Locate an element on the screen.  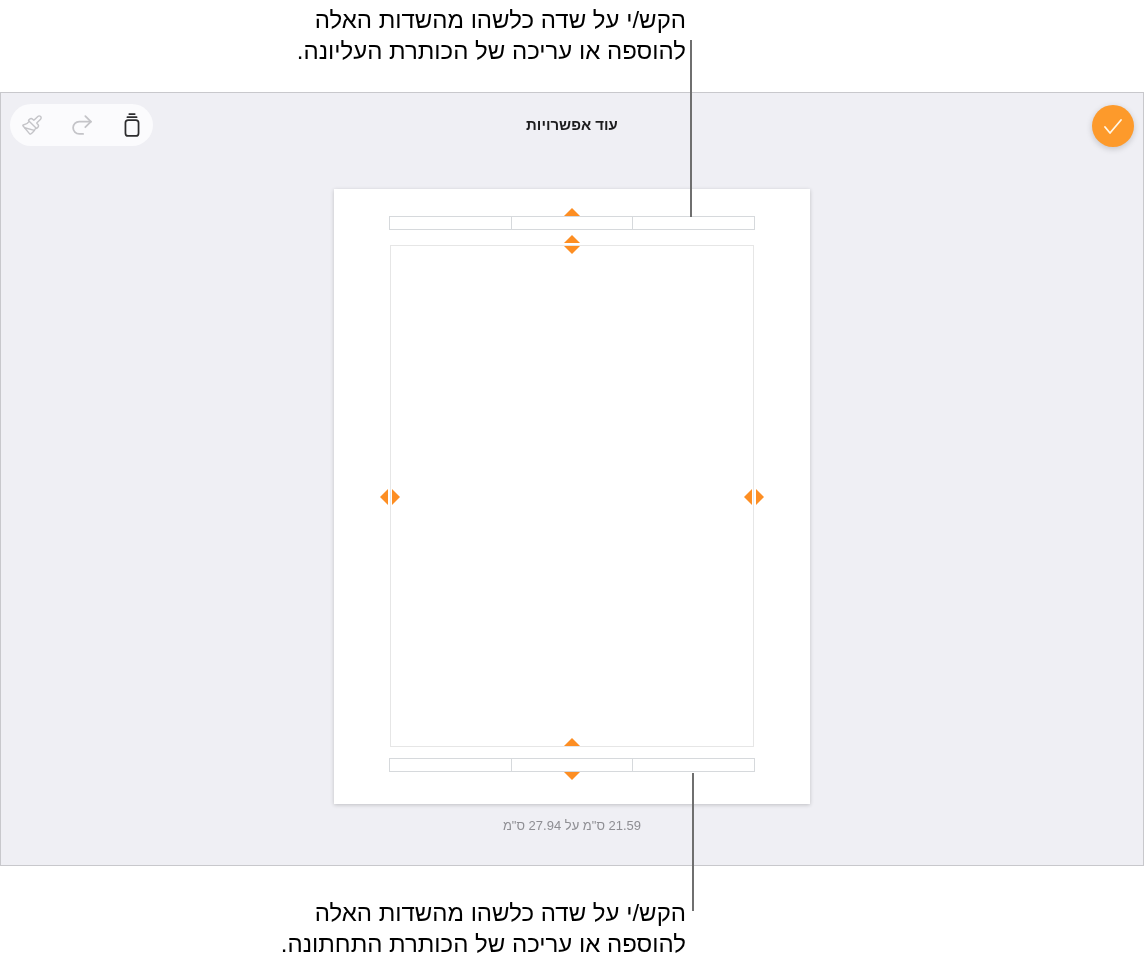
paintbrush-icon is located at coordinates (32, 125).